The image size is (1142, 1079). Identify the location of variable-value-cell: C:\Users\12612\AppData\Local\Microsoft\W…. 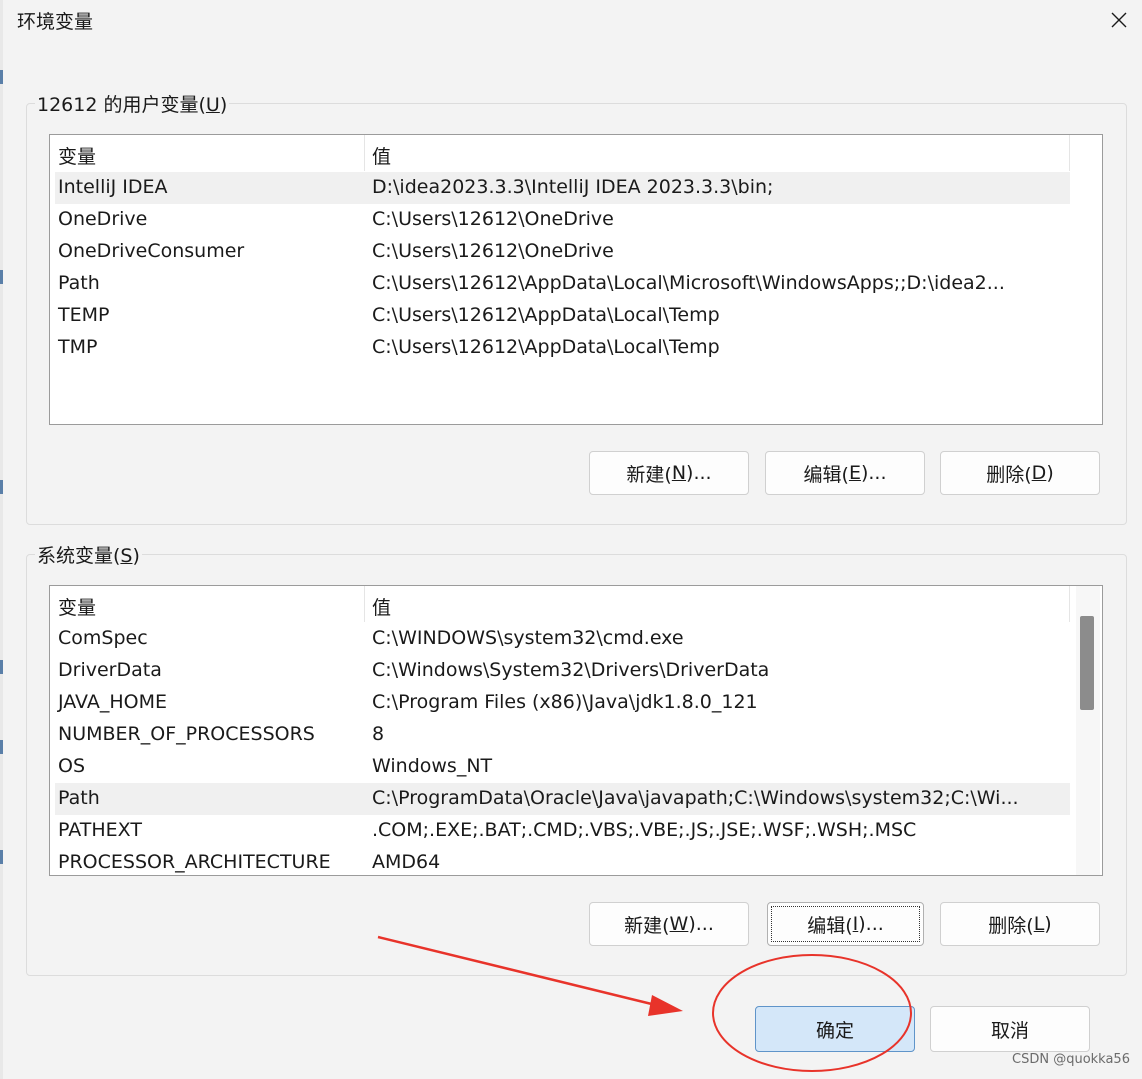
(688, 283).